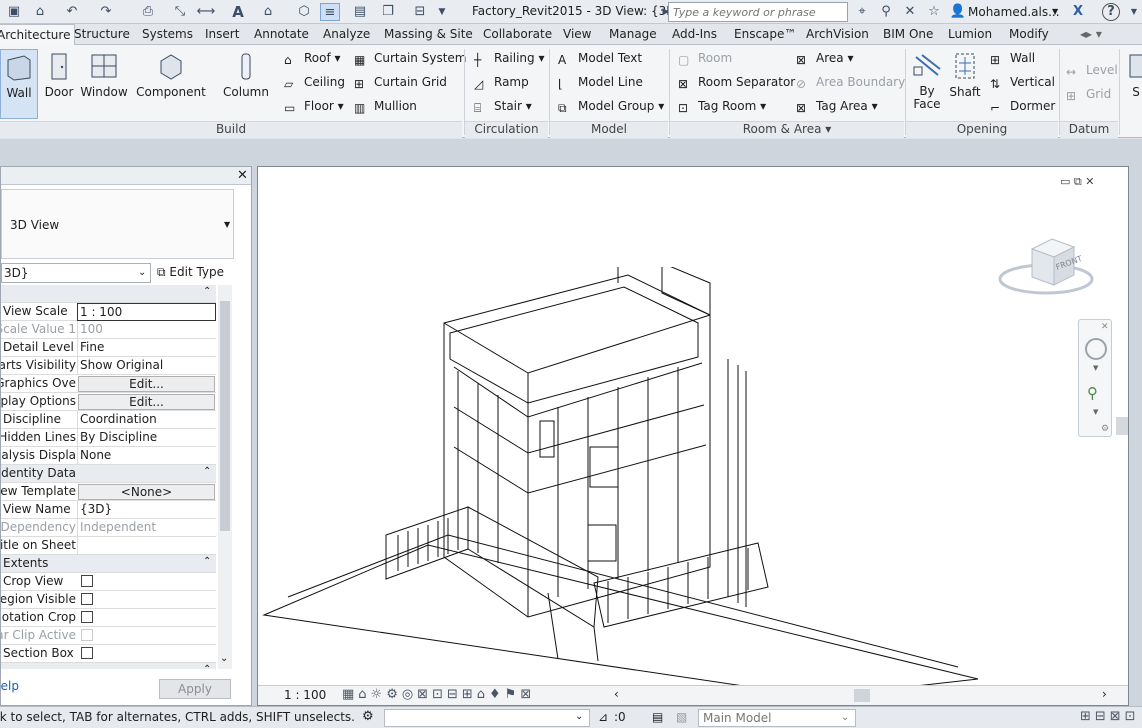 The height and width of the screenshot is (728, 1142). What do you see at coordinates (40, 12) in the screenshot?
I see `save-icon: ⌂` at bounding box center [40, 12].